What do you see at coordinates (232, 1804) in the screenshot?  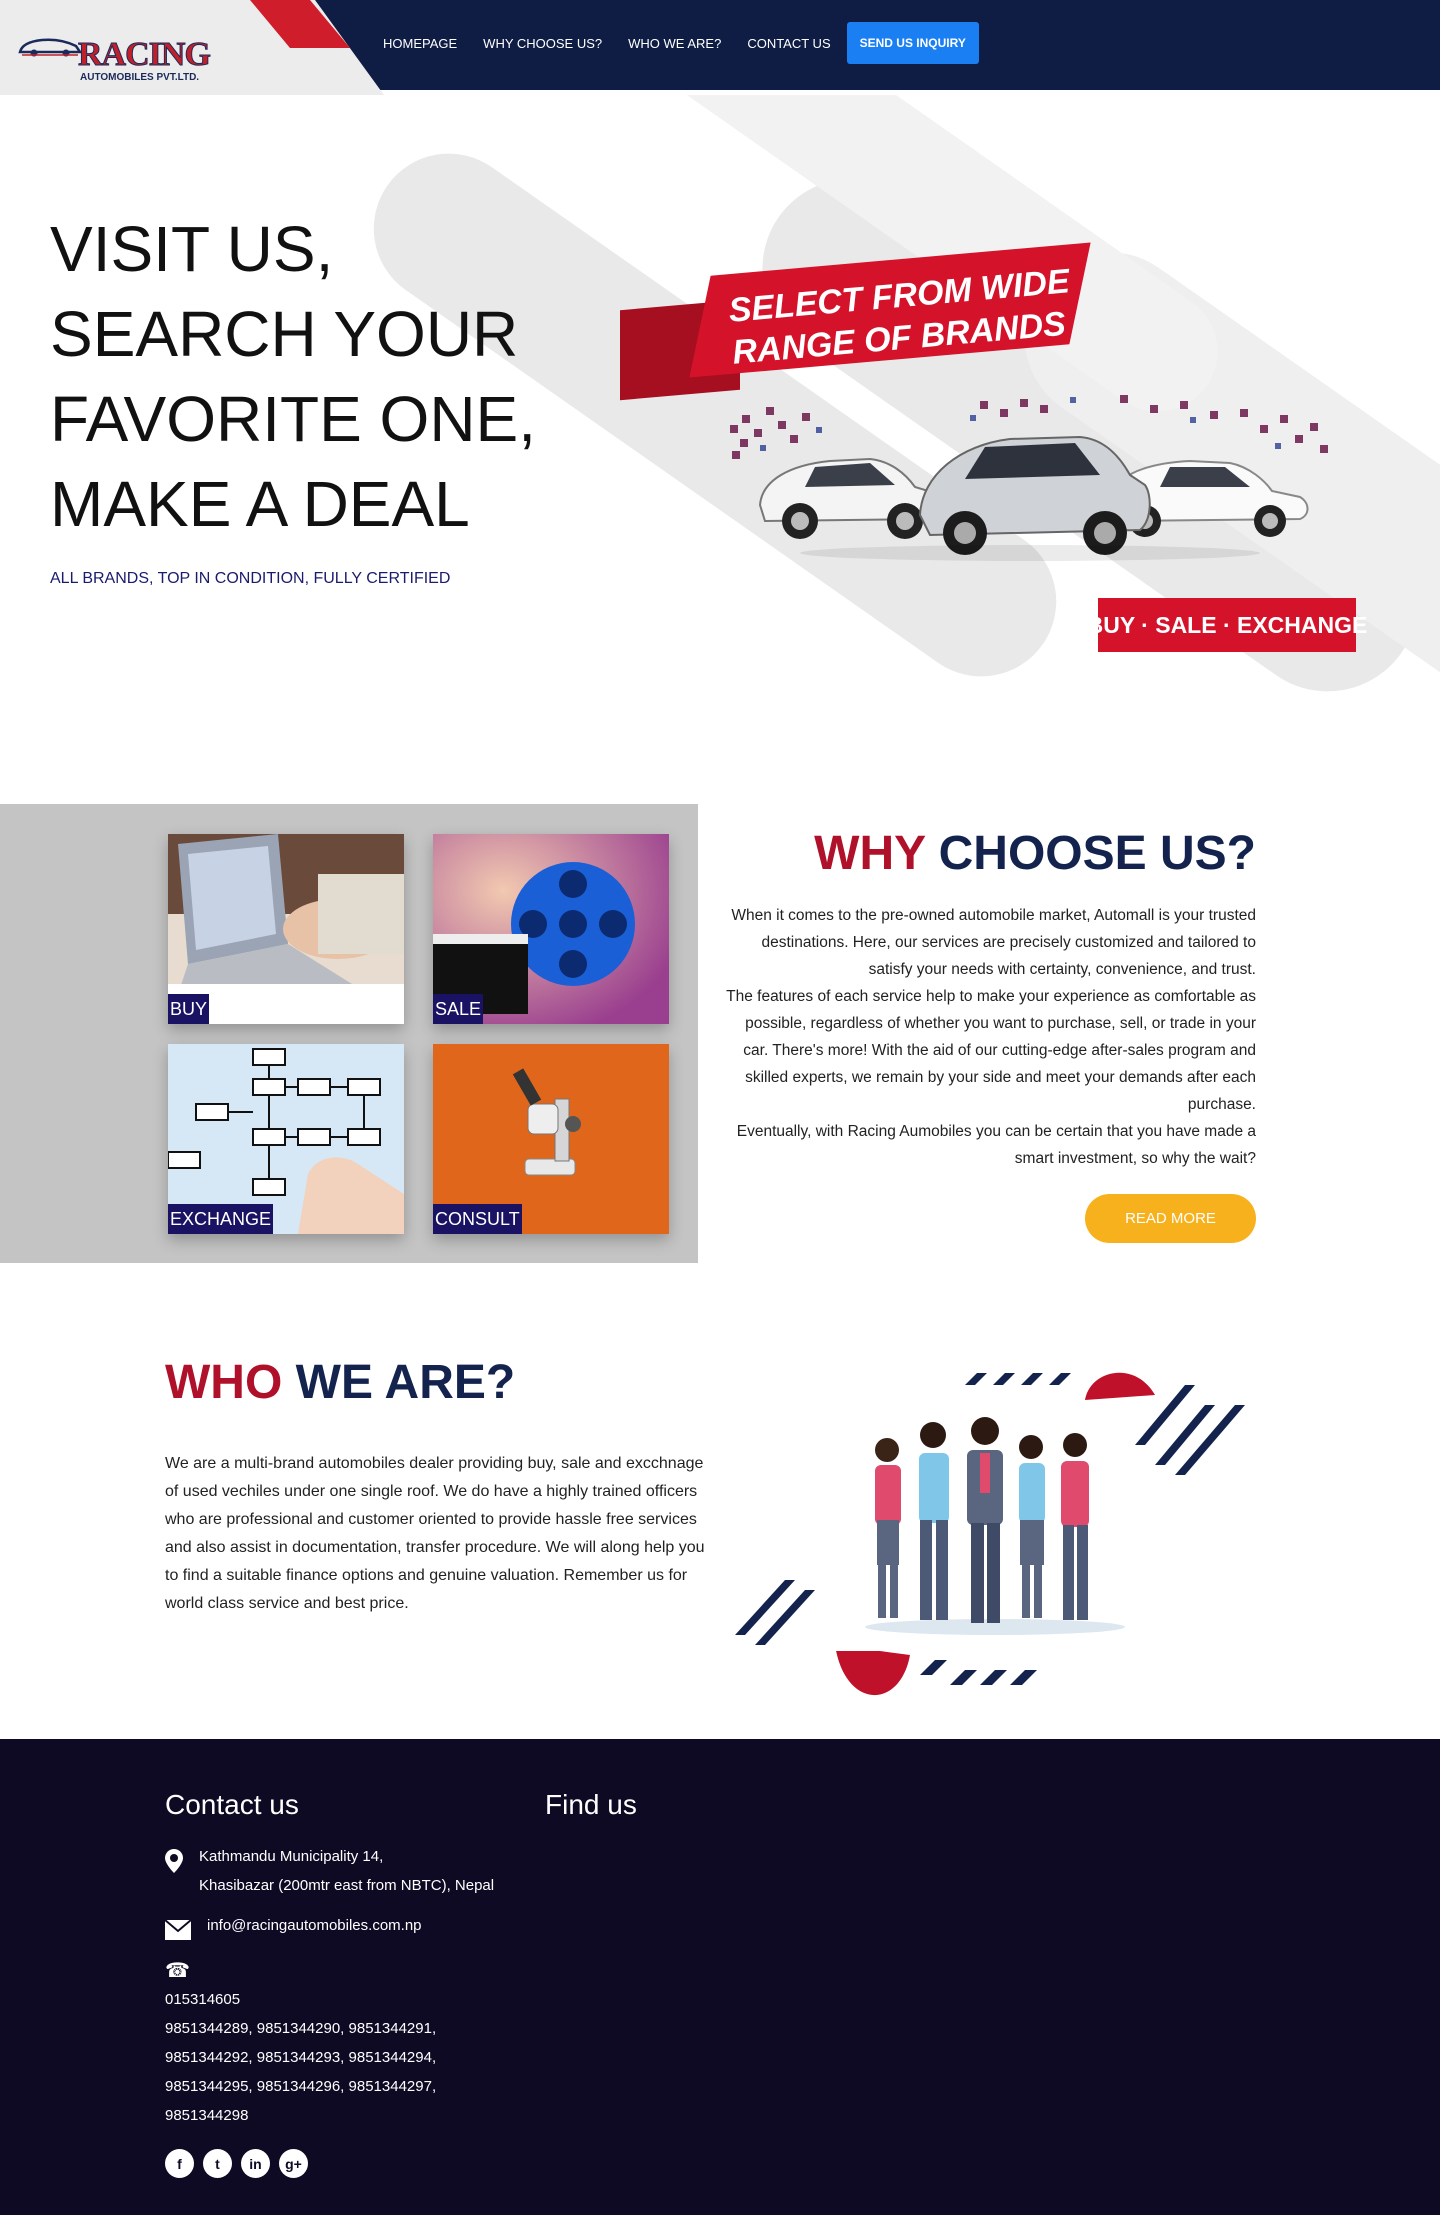 I see `contact-heading: Contact us` at bounding box center [232, 1804].